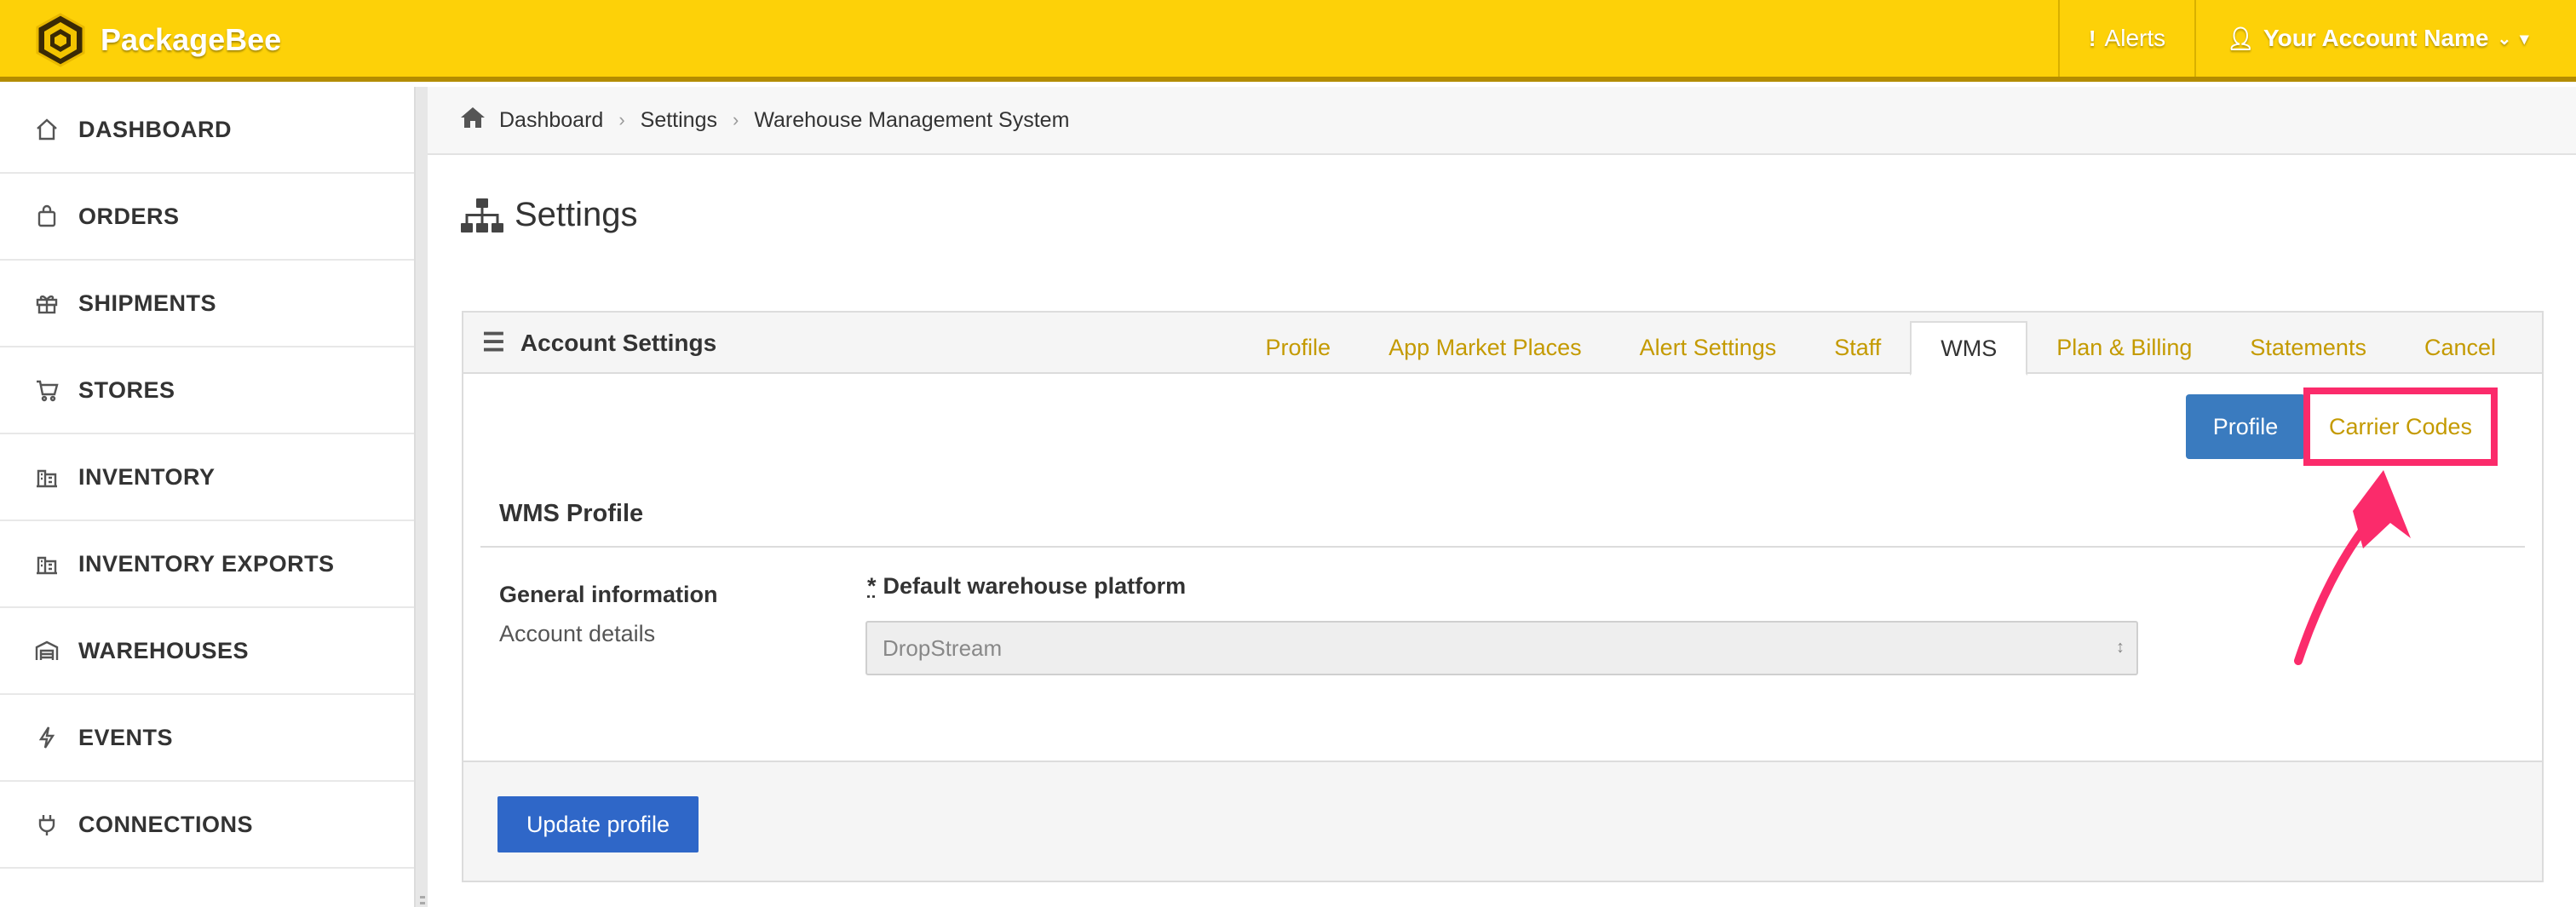 The image size is (2576, 907). Describe the element at coordinates (598, 824) in the screenshot. I see `update-profile-button: Update profile` at that location.